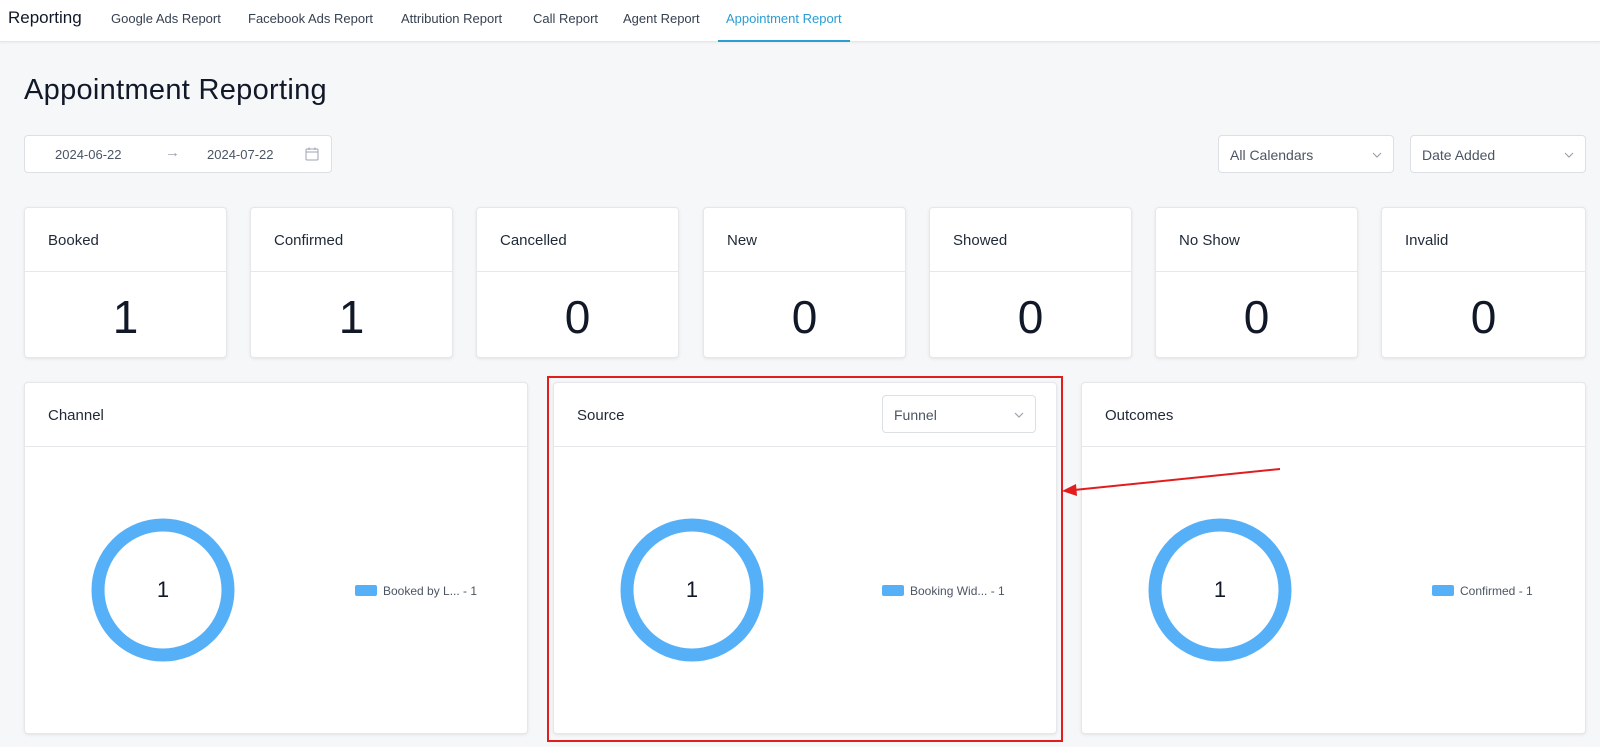 Image resolution: width=1600 pixels, height=747 pixels. I want to click on annotation-arrow-icon, so click(1171, 482).